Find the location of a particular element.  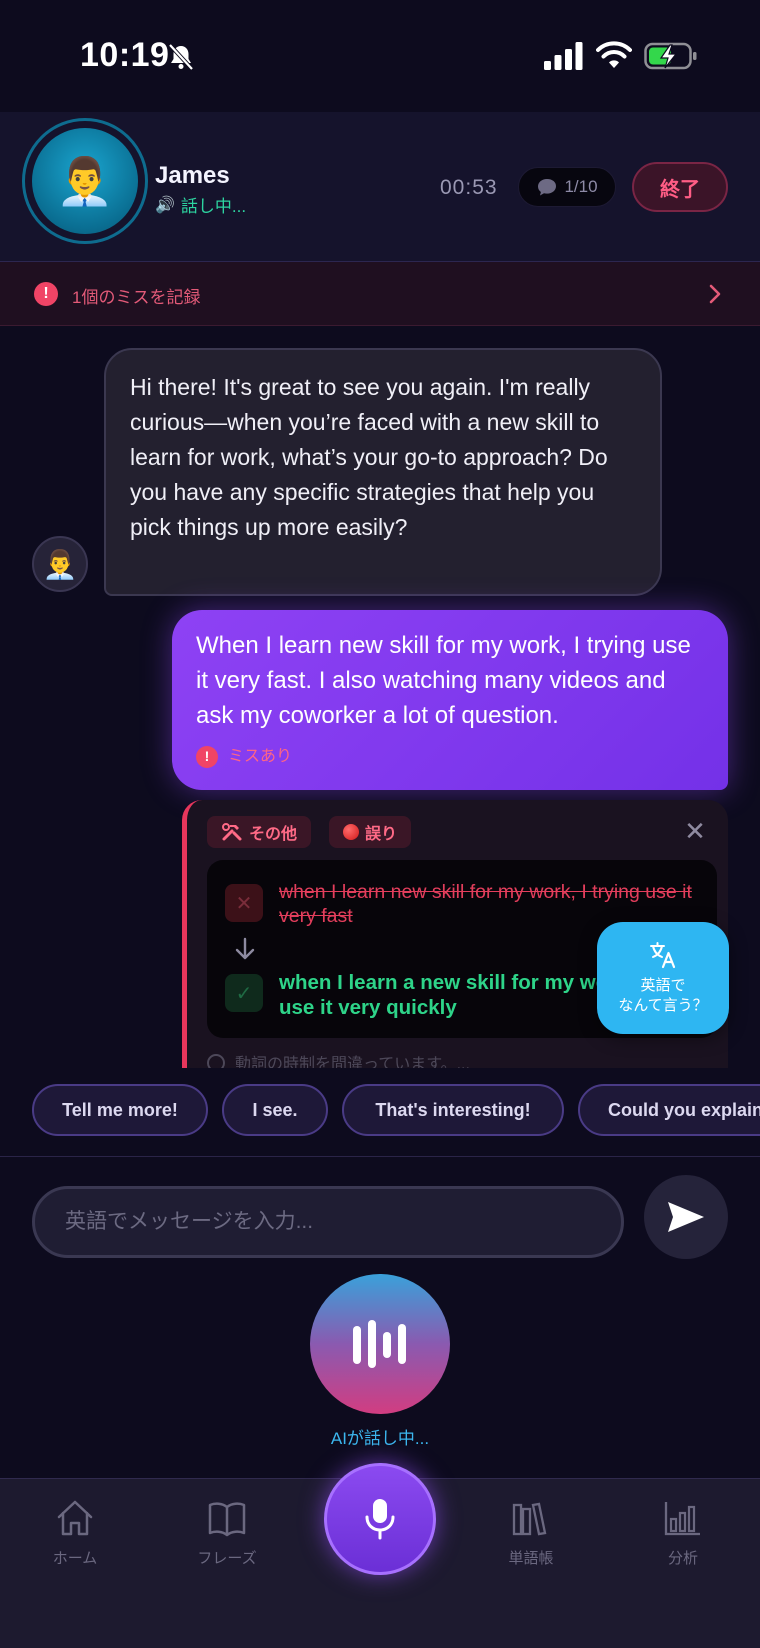

session-timer: 00:53 is located at coordinates (469, 187).